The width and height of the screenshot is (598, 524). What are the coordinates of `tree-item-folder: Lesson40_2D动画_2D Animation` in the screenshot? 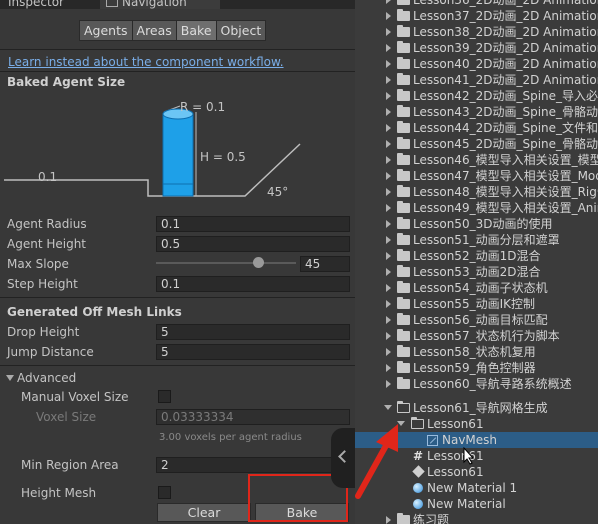 It's located at (476, 64).